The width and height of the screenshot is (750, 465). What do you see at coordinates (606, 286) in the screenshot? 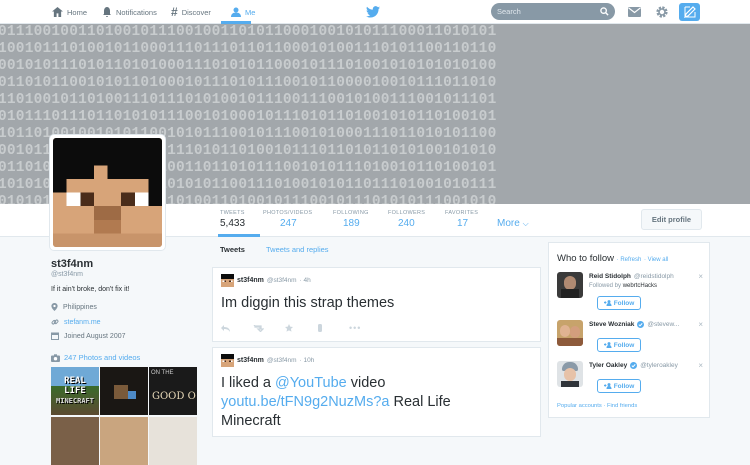
I see `followed-by-text: Followed by` at bounding box center [606, 286].